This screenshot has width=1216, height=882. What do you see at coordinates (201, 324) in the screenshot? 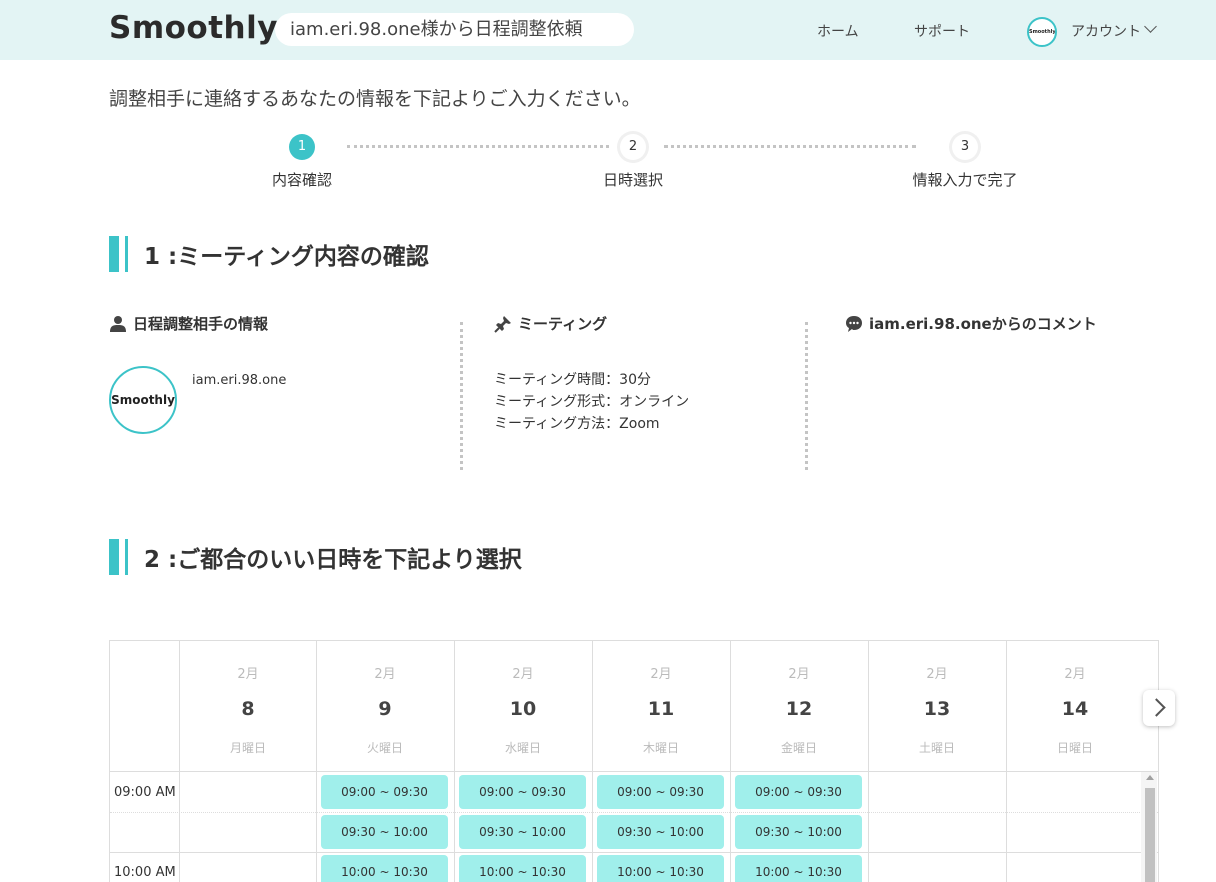
I see `partner-info-label: 日程調整相手の情報` at bounding box center [201, 324].